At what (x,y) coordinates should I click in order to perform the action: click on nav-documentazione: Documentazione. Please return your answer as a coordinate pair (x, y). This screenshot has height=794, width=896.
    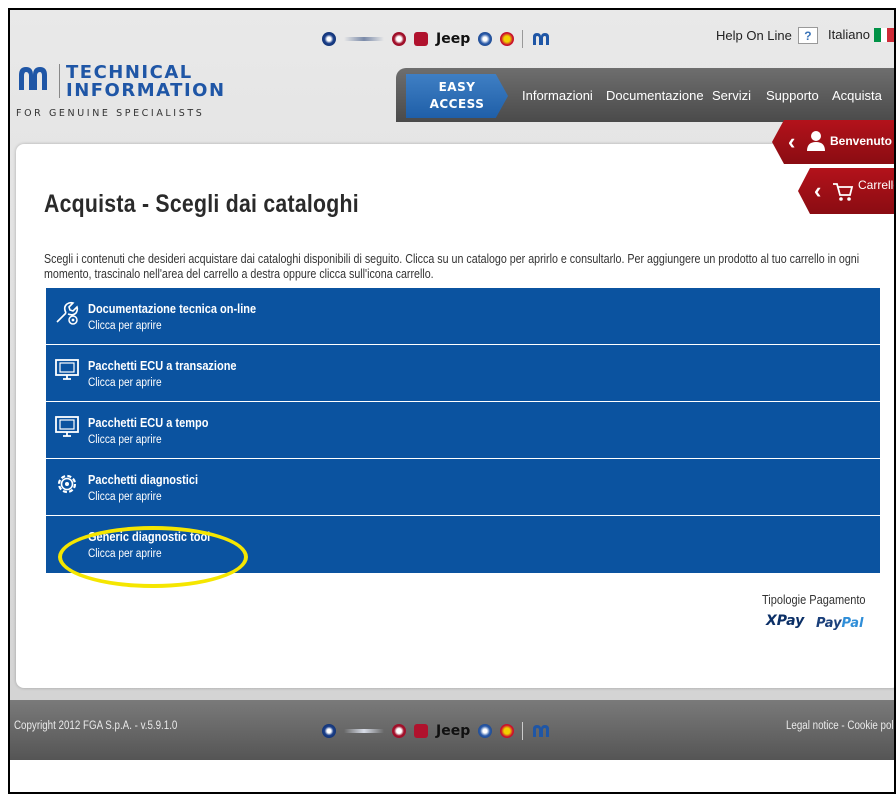
    Looking at the image, I should click on (655, 95).